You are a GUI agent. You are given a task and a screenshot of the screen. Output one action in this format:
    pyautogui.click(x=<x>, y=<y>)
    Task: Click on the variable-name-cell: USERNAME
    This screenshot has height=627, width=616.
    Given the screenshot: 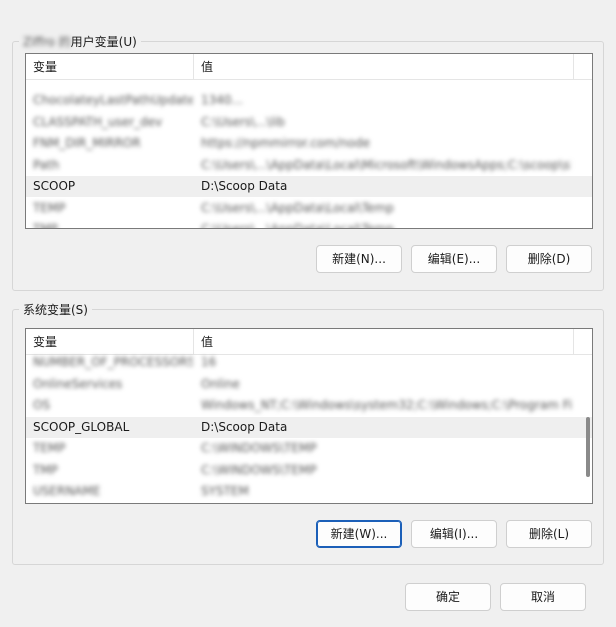 What is the action you would take?
    pyautogui.click(x=67, y=491)
    